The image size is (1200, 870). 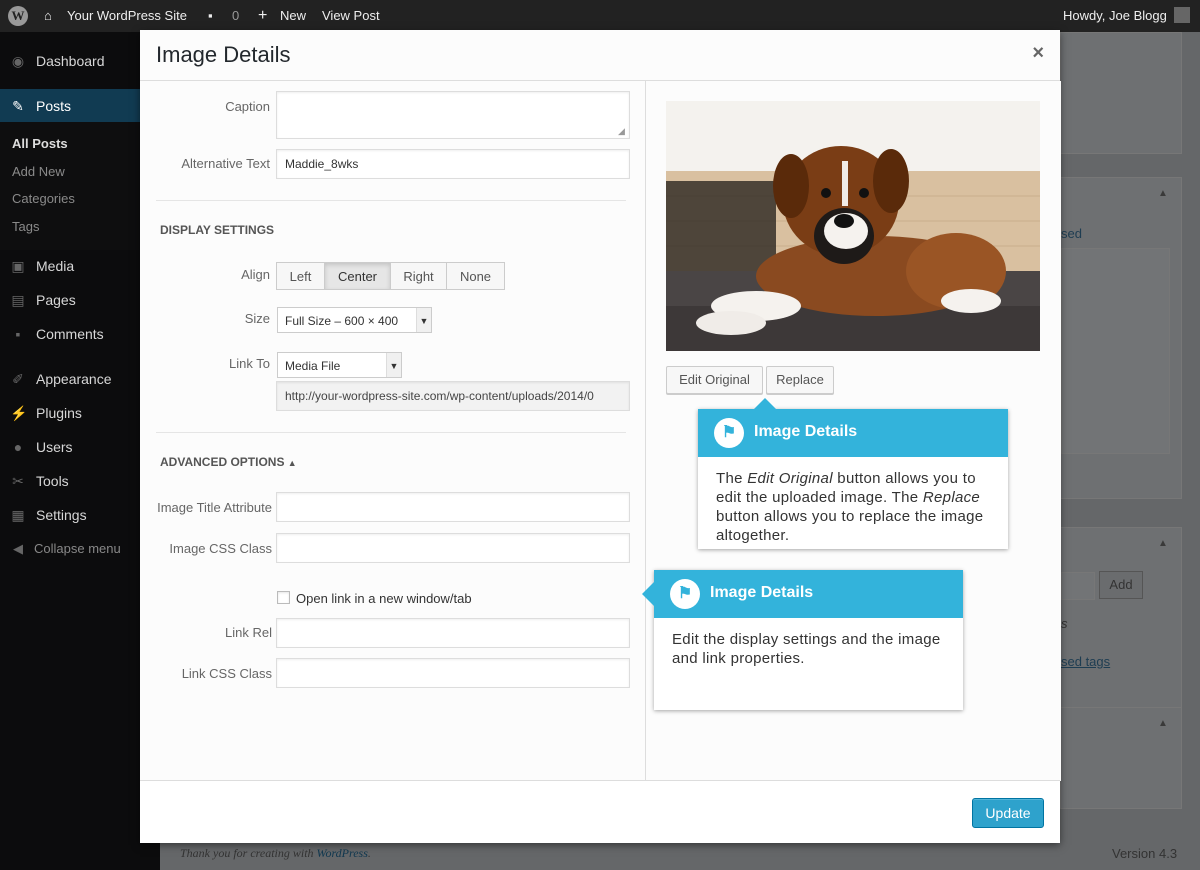 What do you see at coordinates (255, 274) in the screenshot?
I see `align-label: Align` at bounding box center [255, 274].